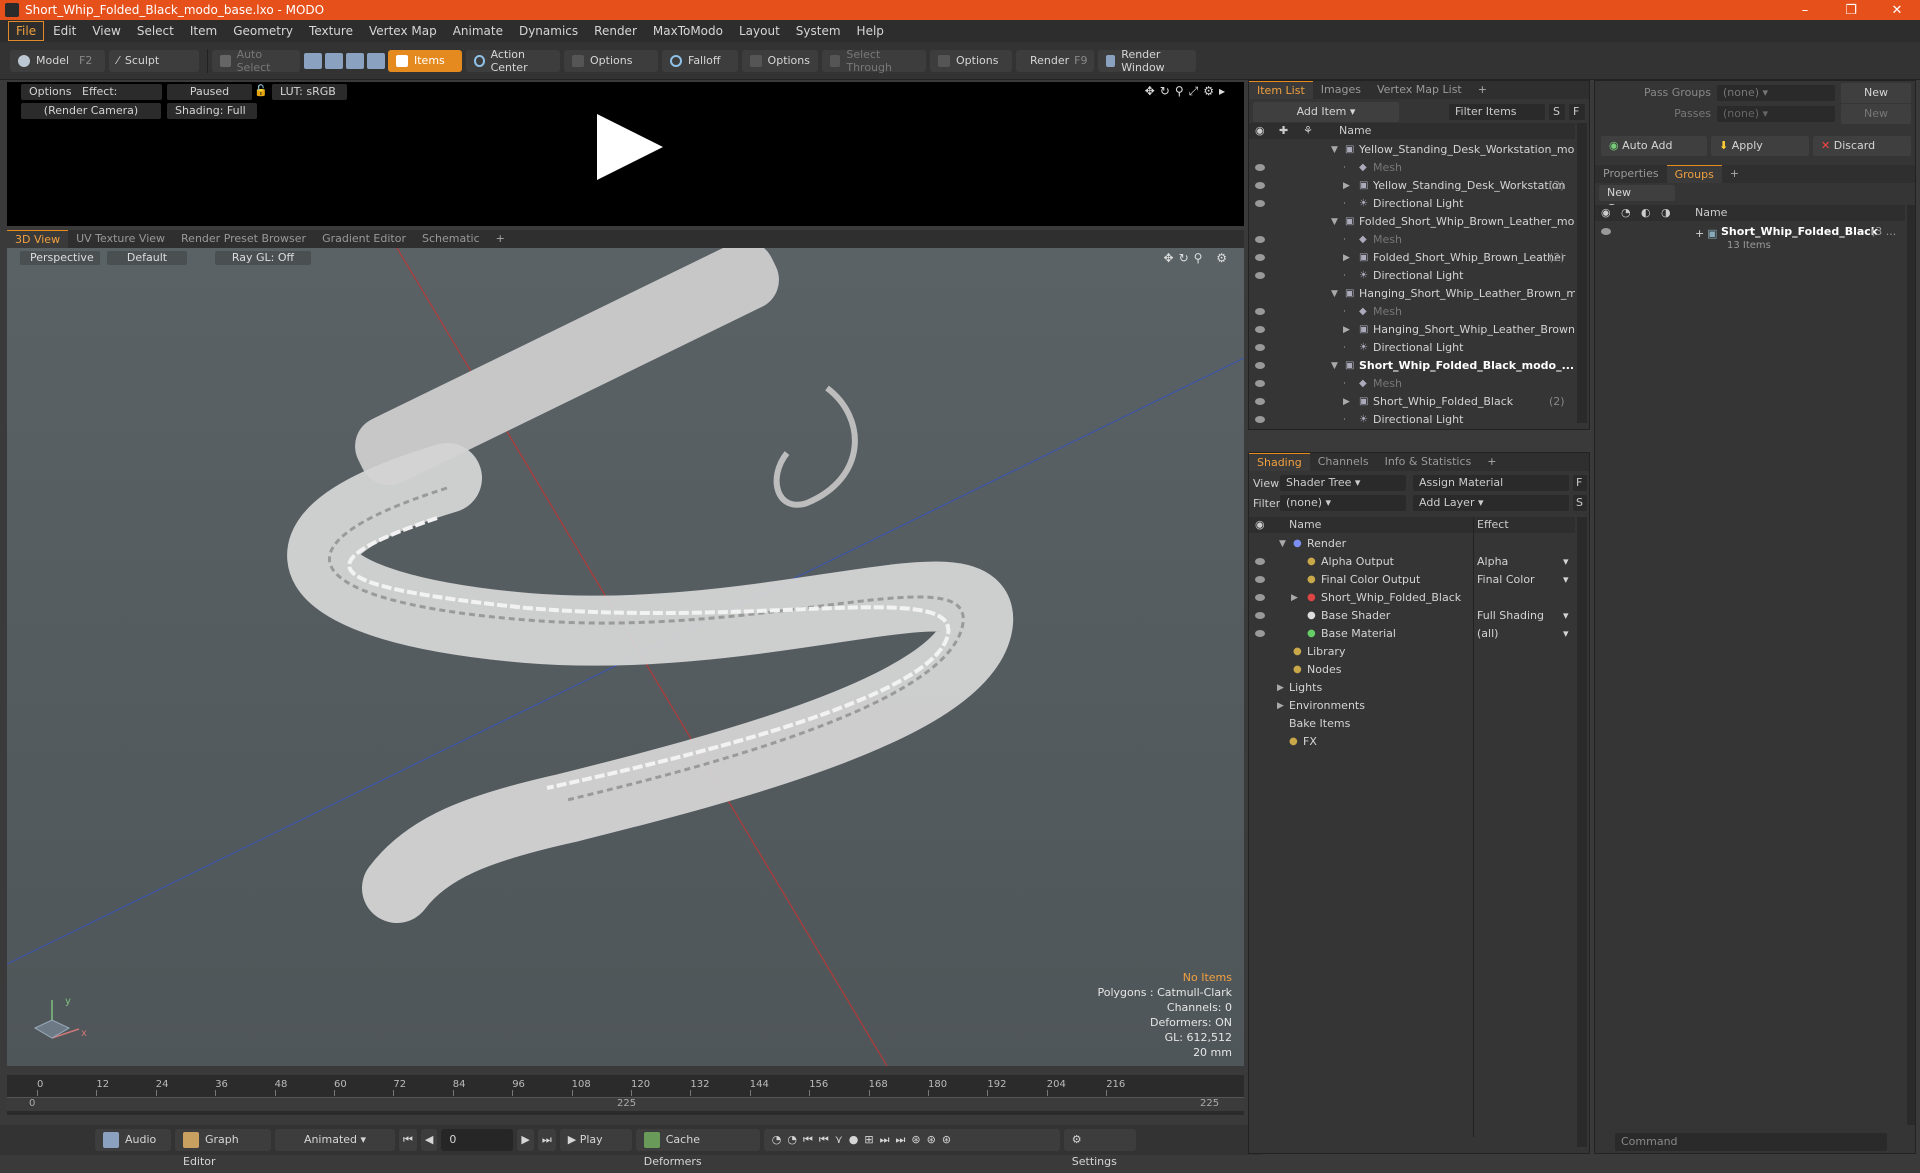  I want to click on auto-select-button: Auto Select, so click(256, 61).